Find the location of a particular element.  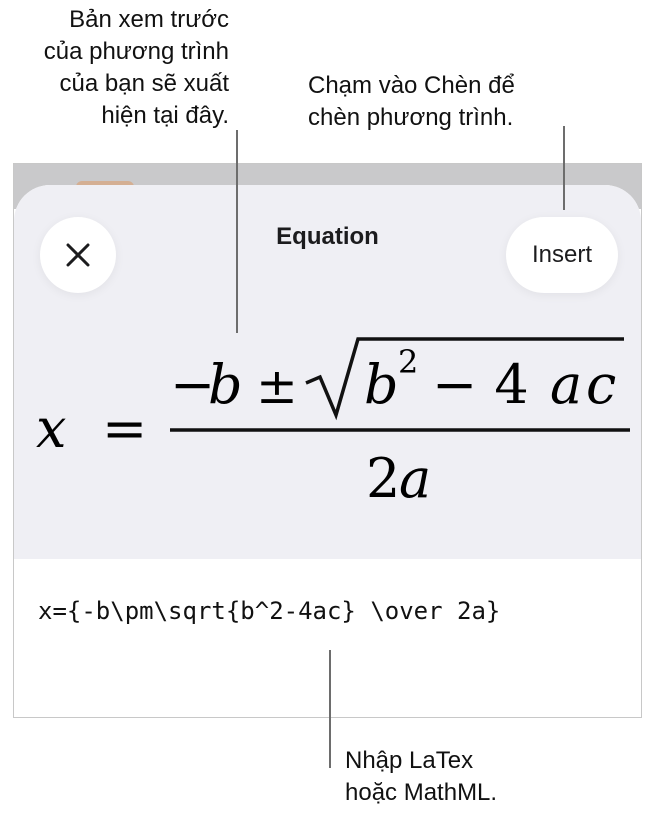

callout-input-line: hoặc MathML. is located at coordinates (421, 792).